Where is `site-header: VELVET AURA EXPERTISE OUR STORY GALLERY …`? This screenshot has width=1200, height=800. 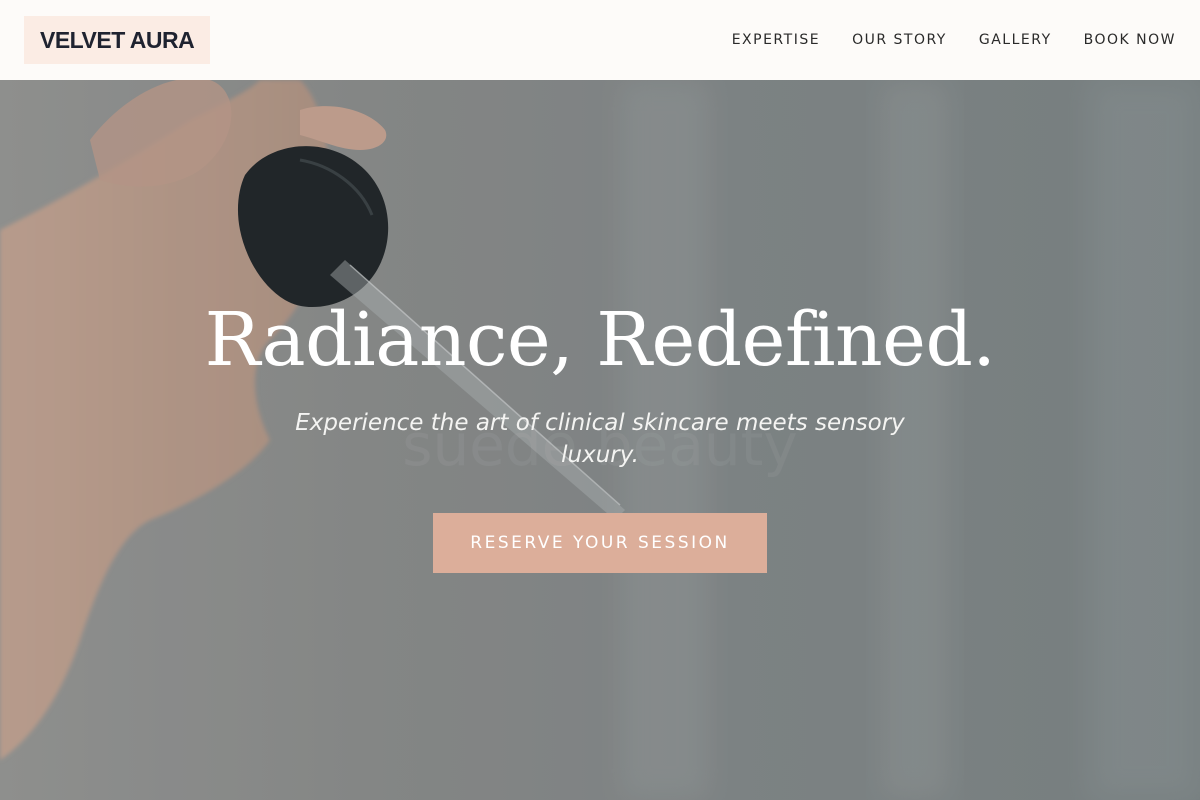
site-header: VELVET AURA EXPERTISE OUR STORY GALLERY … is located at coordinates (600, 40).